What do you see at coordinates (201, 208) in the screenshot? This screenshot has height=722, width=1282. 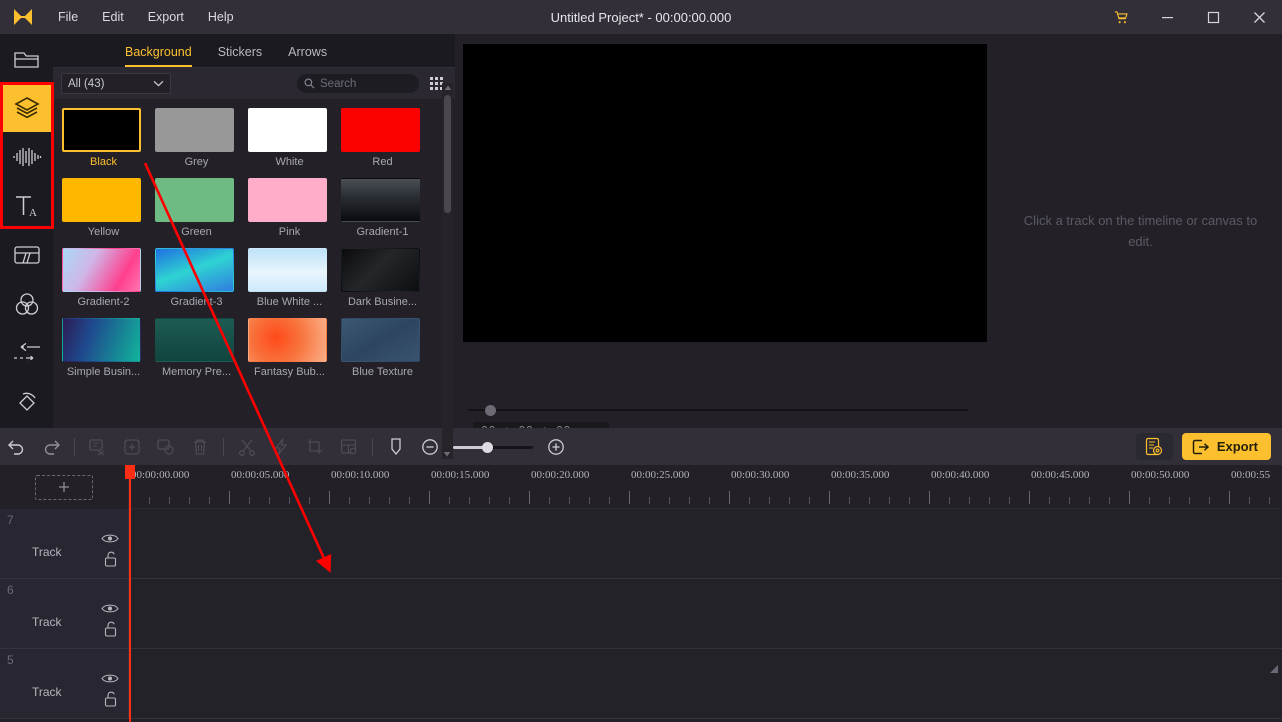 I see `background-item: Green` at bounding box center [201, 208].